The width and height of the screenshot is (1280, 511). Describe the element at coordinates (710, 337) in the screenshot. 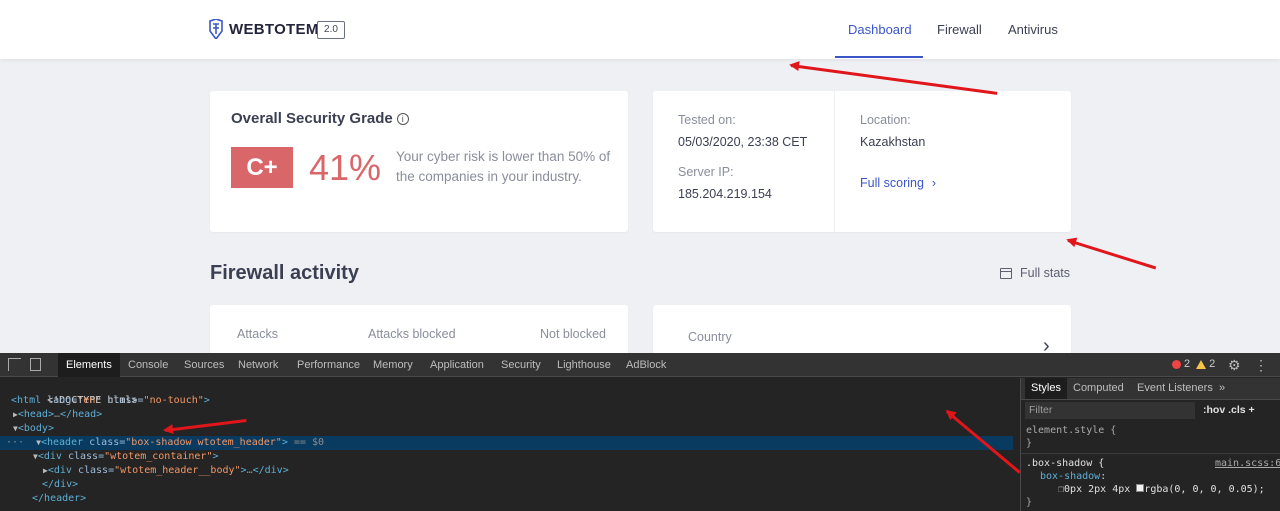

I see `country-label: Country` at that location.